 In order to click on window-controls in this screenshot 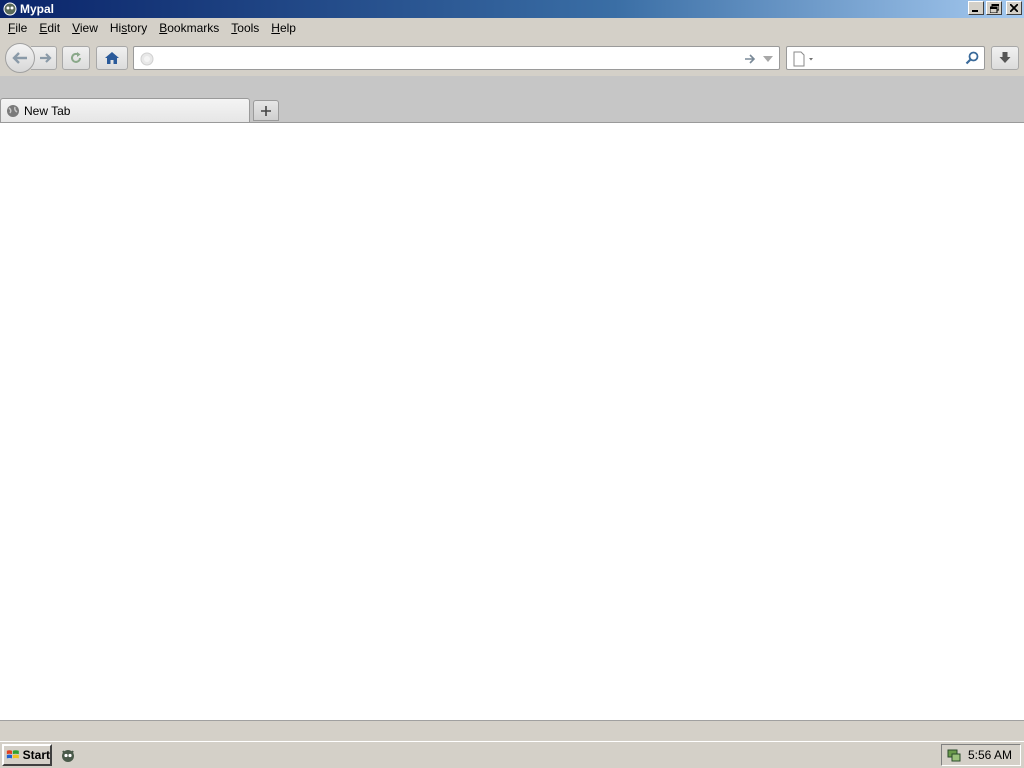, I will do `click(995, 8)`.